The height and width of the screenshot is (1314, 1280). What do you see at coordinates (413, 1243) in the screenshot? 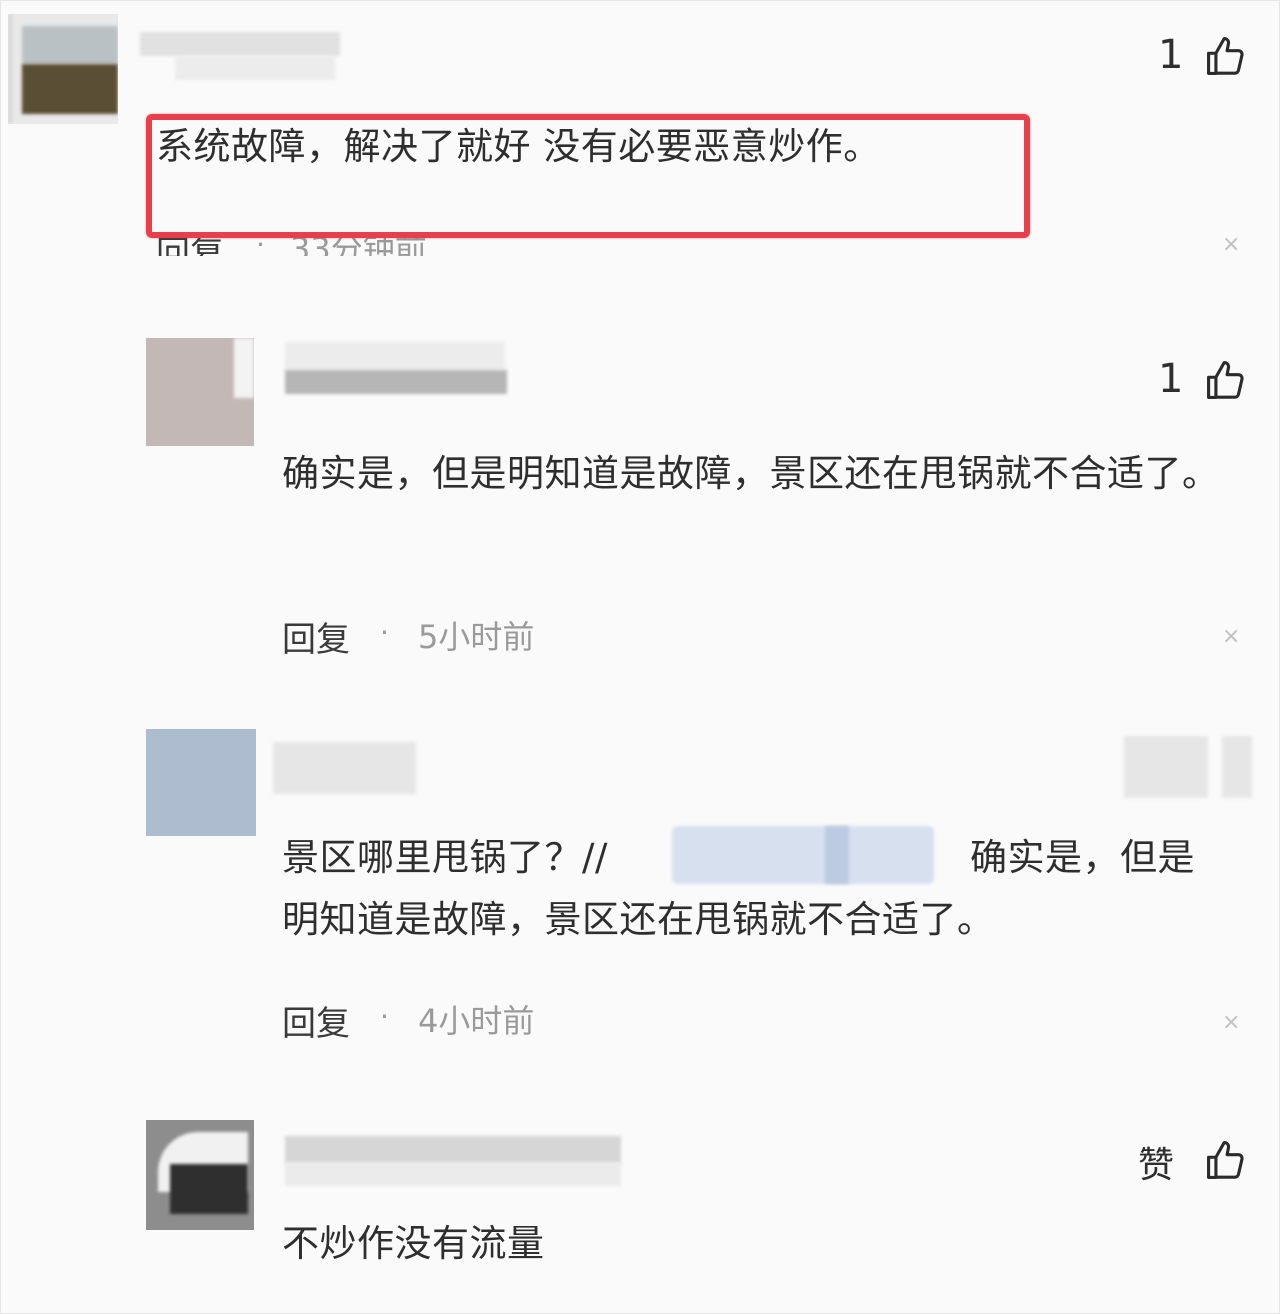
I see `comment-text: 不炒作没有流量` at bounding box center [413, 1243].